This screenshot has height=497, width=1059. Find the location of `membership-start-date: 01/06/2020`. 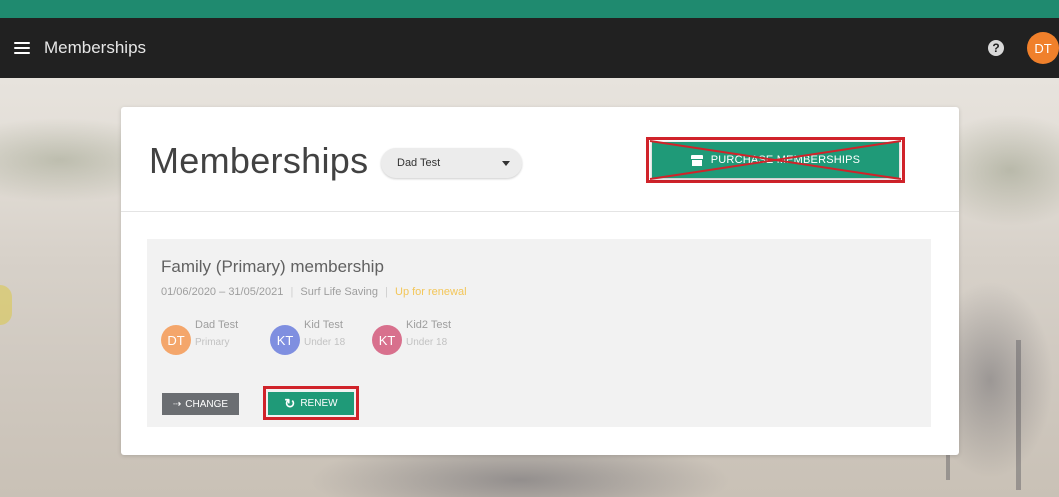

membership-start-date: 01/06/2020 is located at coordinates (189, 292).